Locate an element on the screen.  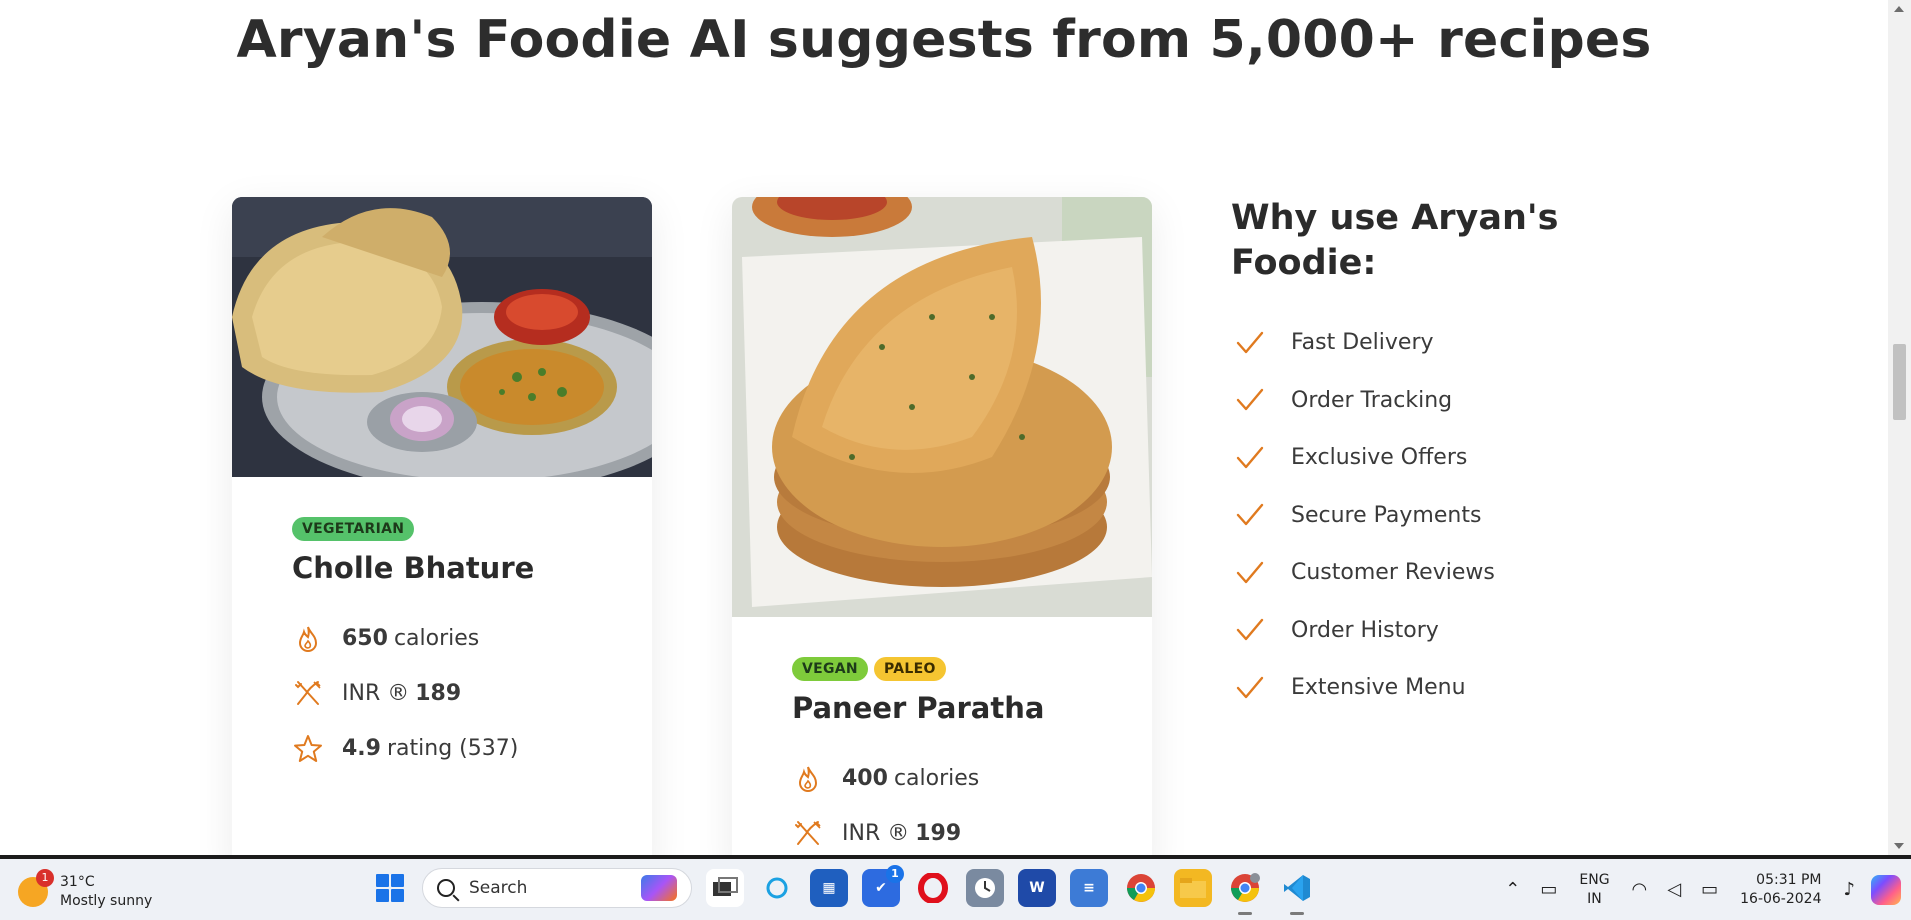
why-item: Secure Payments is located at coordinates (1411, 516).